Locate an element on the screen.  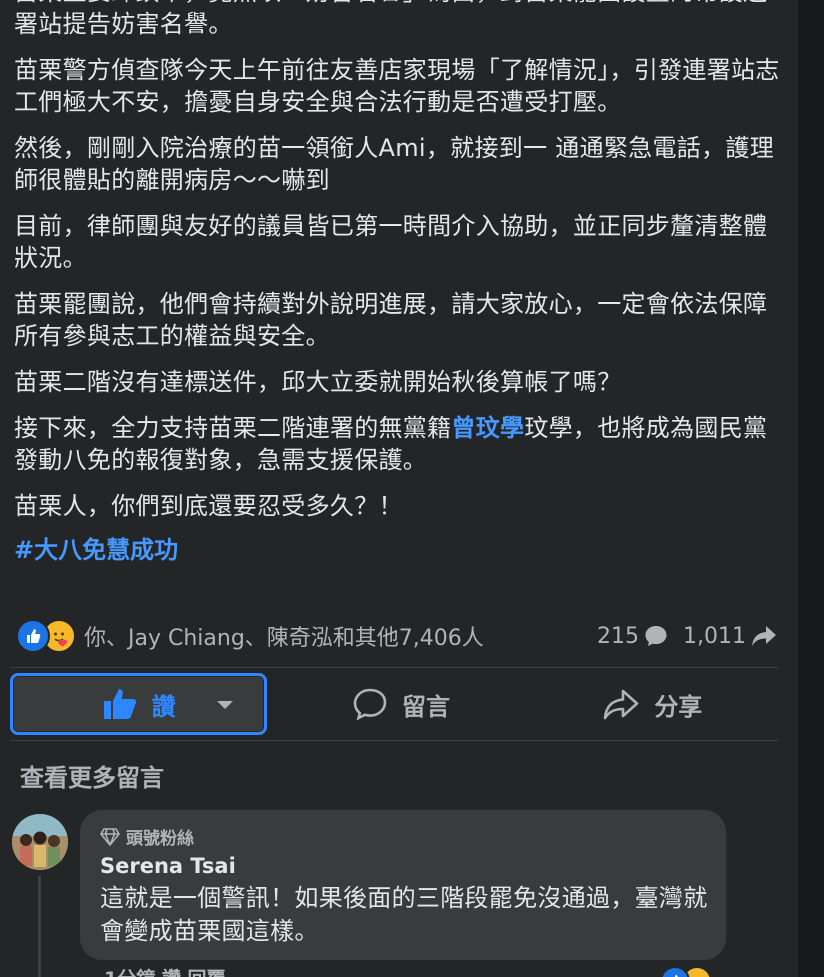
share-count: 1,011 is located at coordinates (730, 636).